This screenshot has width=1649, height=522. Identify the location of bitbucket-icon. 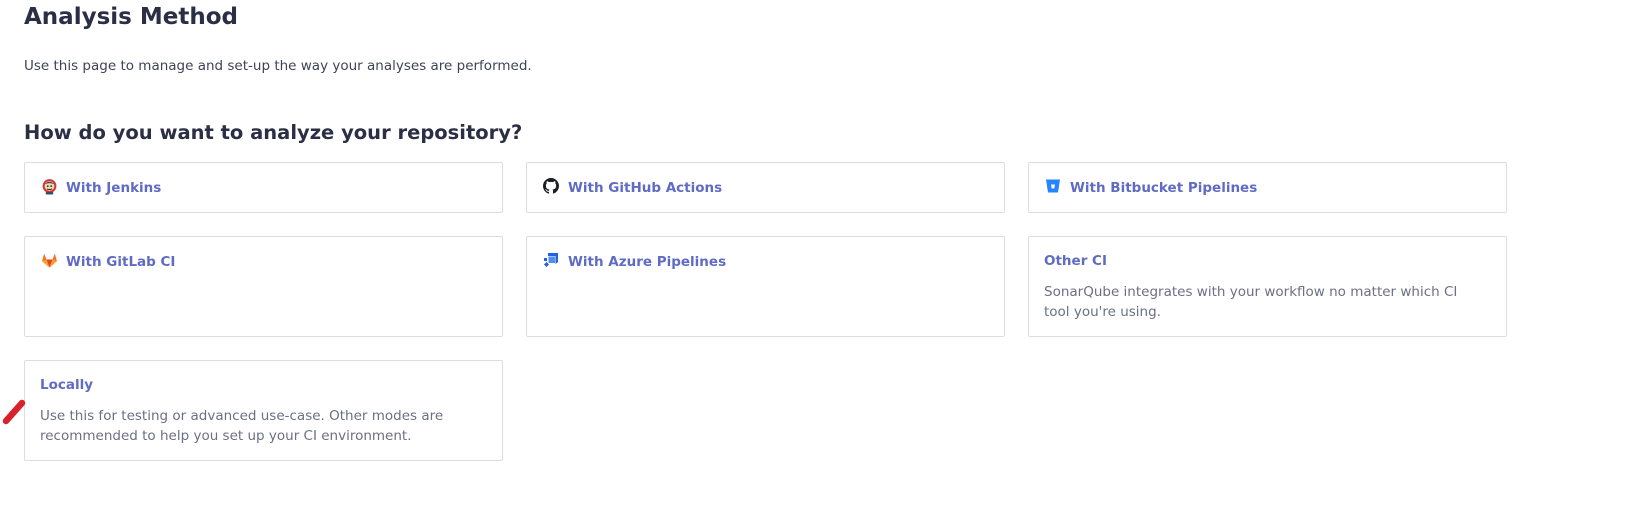
(1053, 186).